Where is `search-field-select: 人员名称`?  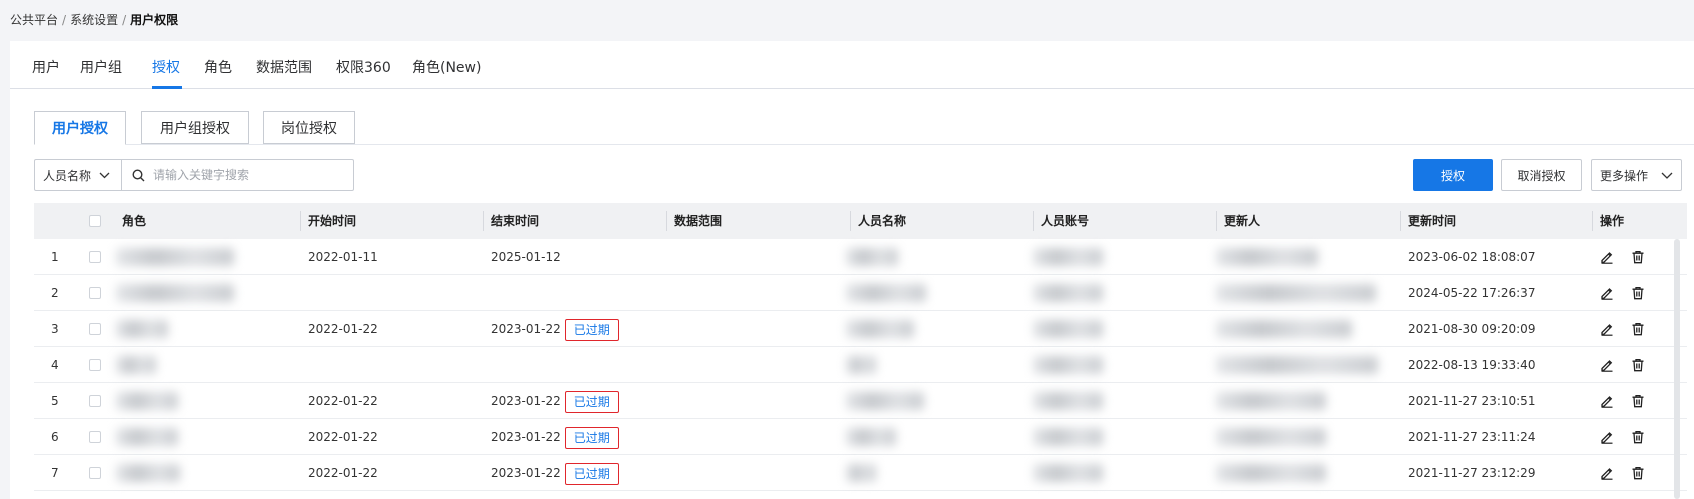 search-field-select: 人员名称 is located at coordinates (78, 175).